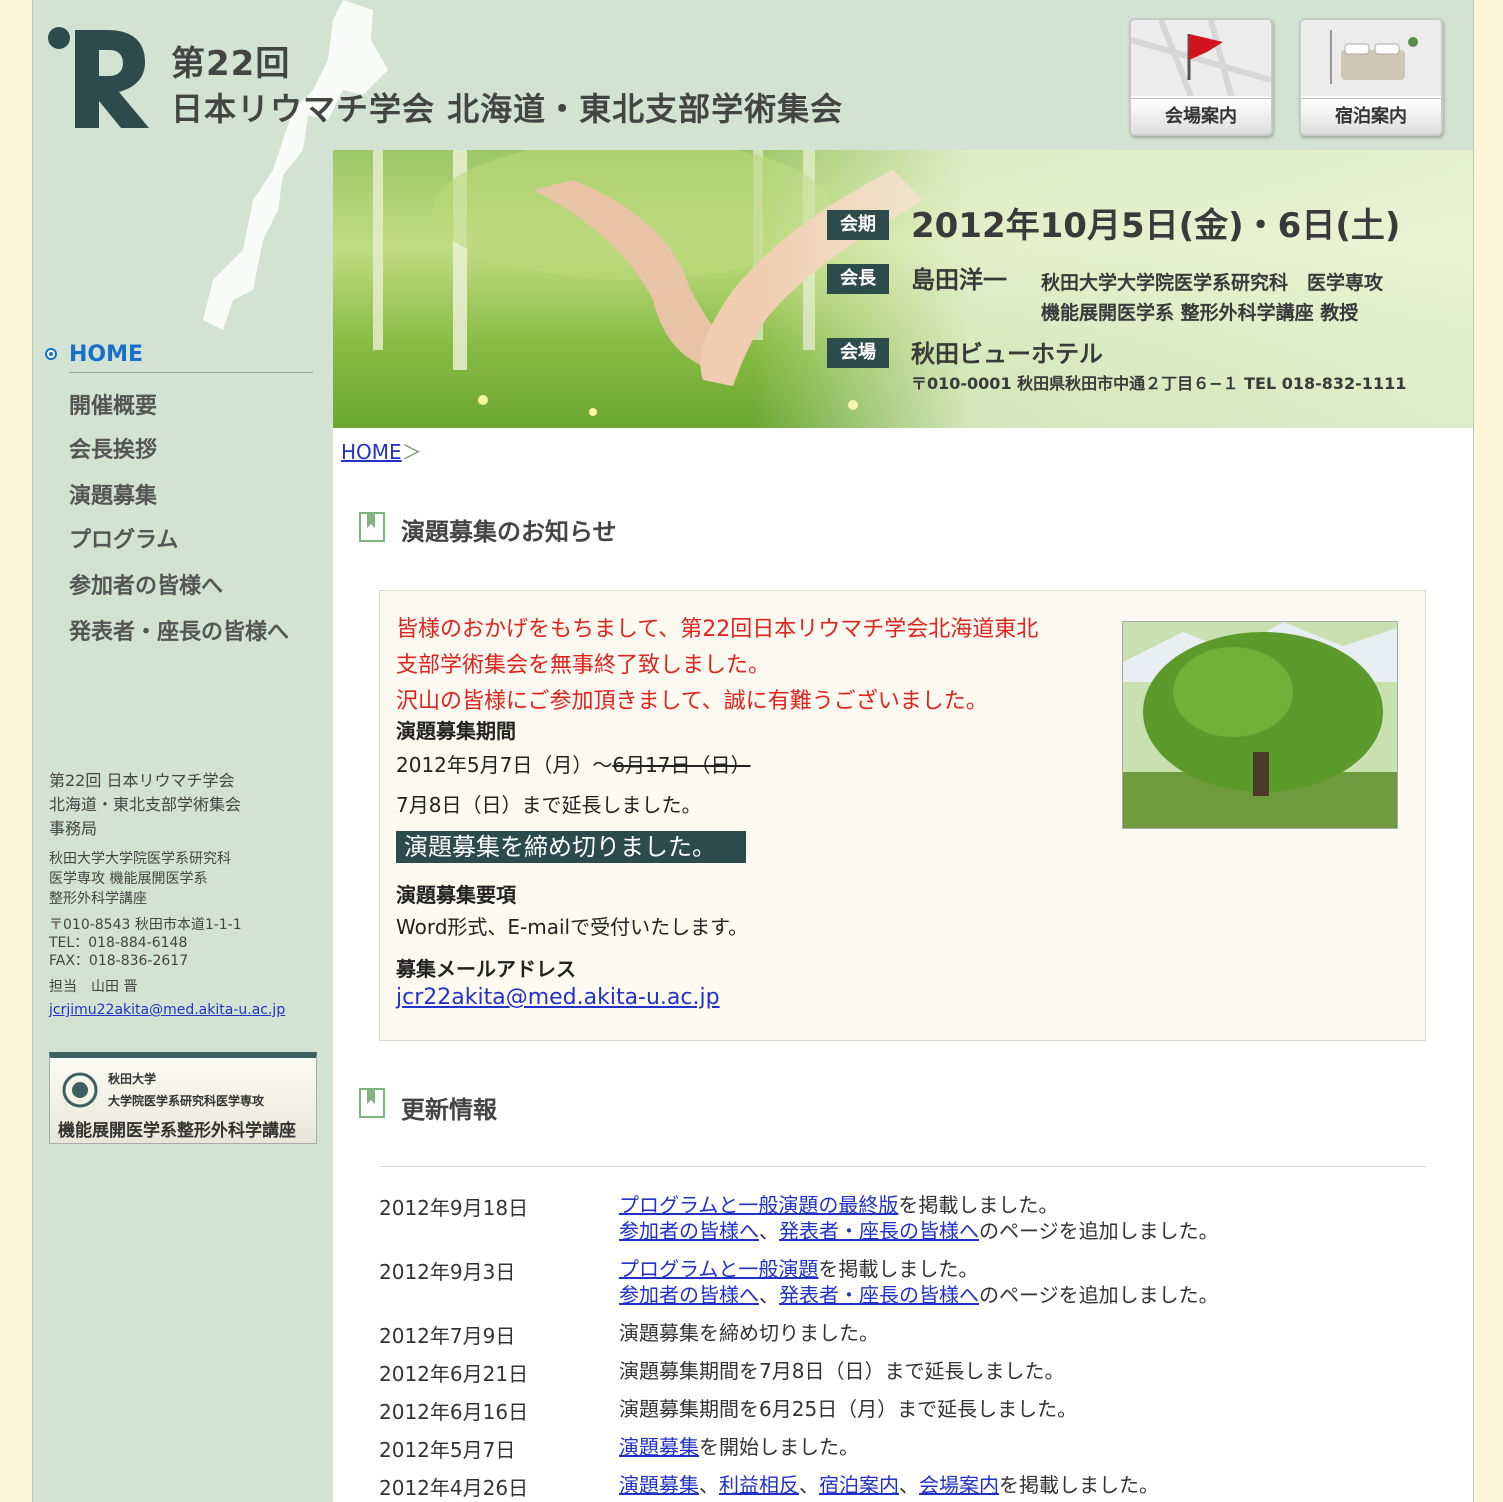 The width and height of the screenshot is (1503, 1502). Describe the element at coordinates (1212, 283) in the screenshot. I see `chair-affiliation-1: 秋田大学大学院医学系研究科 医学専攻` at that location.